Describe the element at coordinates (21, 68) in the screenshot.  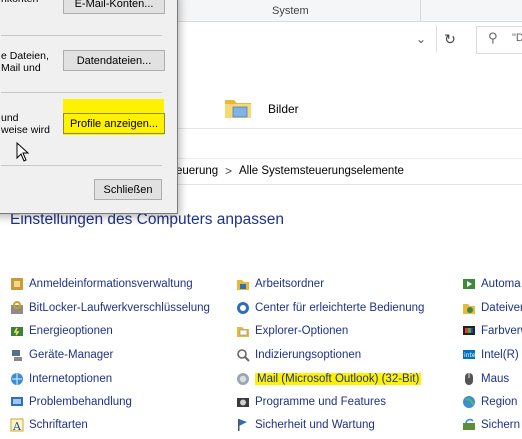
I see `data-files-description-line2: Mail und` at that location.